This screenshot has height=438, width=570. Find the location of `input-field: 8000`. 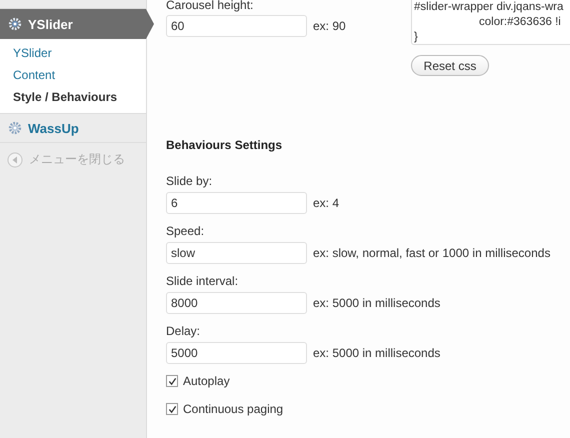

input-field: 8000 is located at coordinates (236, 303).